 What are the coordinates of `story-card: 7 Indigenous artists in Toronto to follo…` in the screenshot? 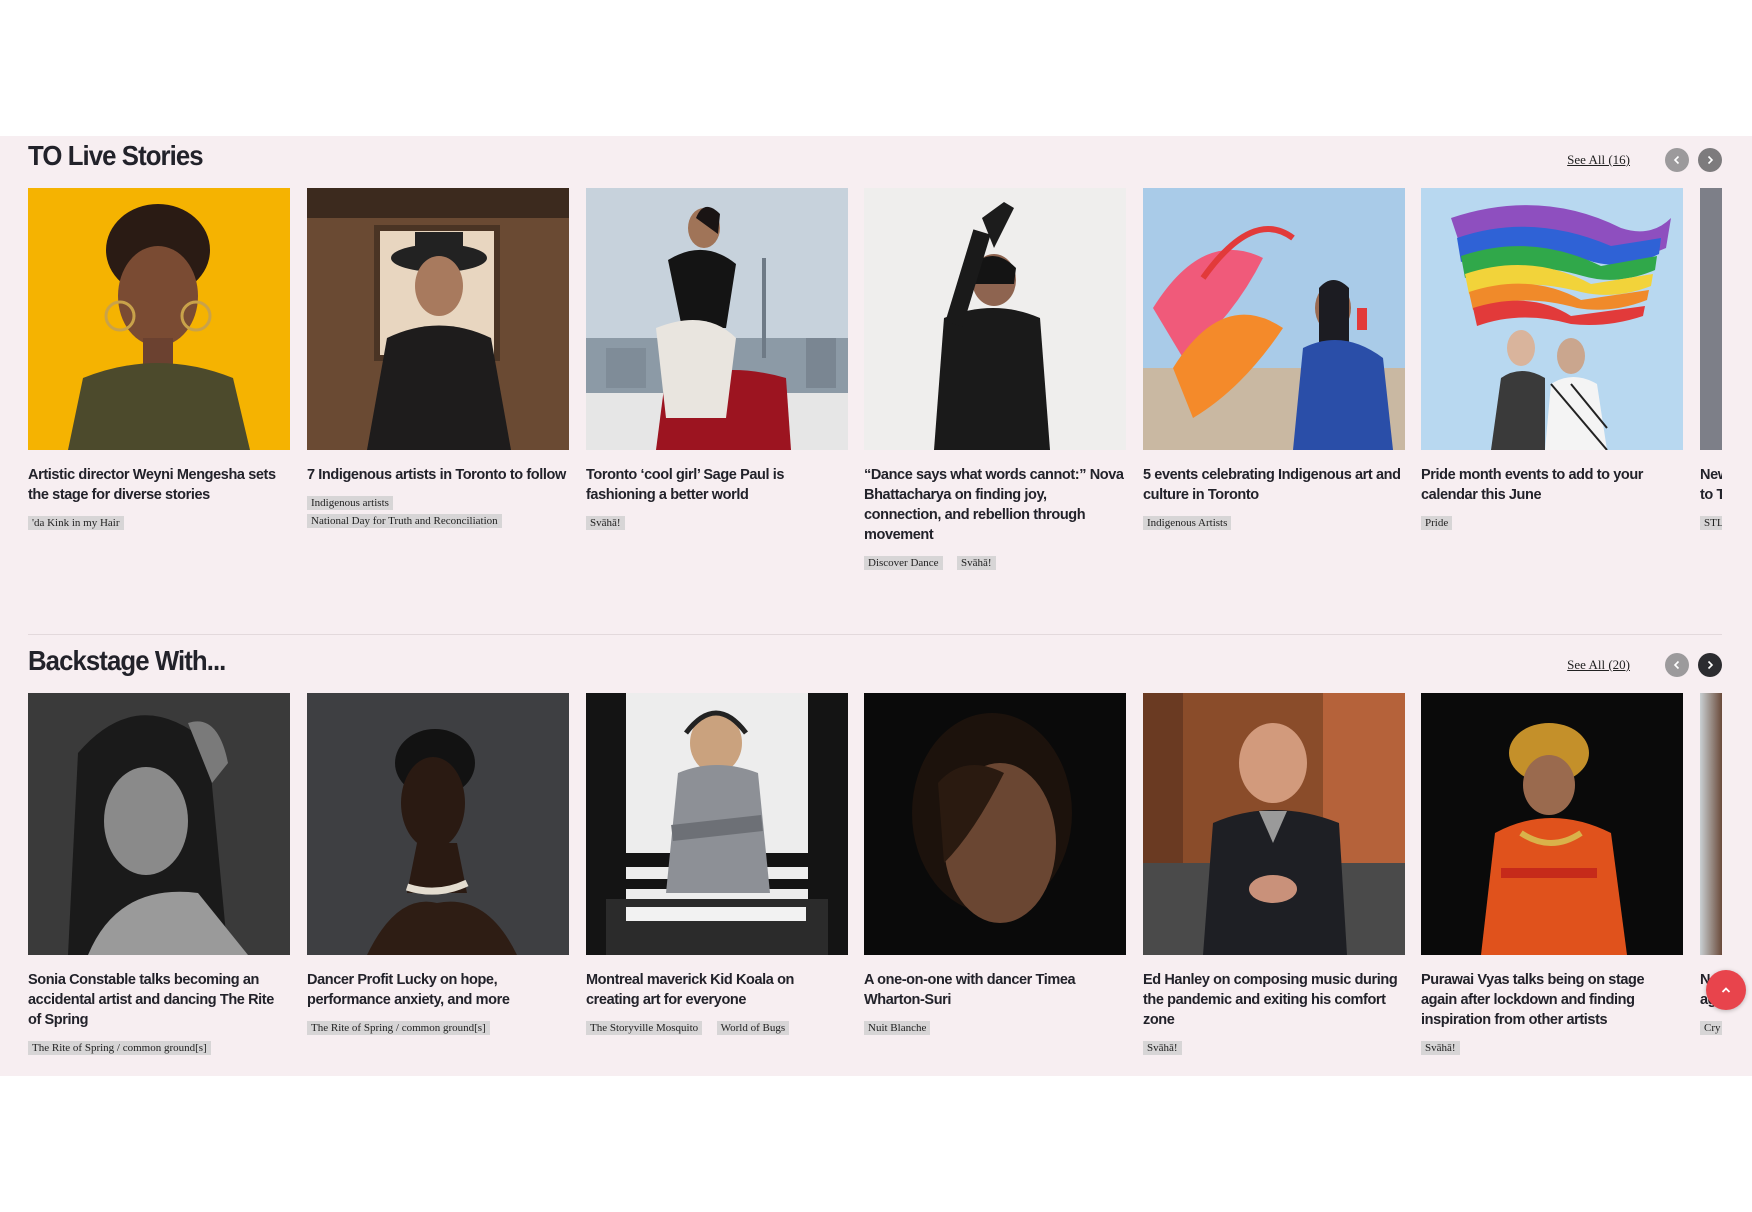 It's located at (438, 358).